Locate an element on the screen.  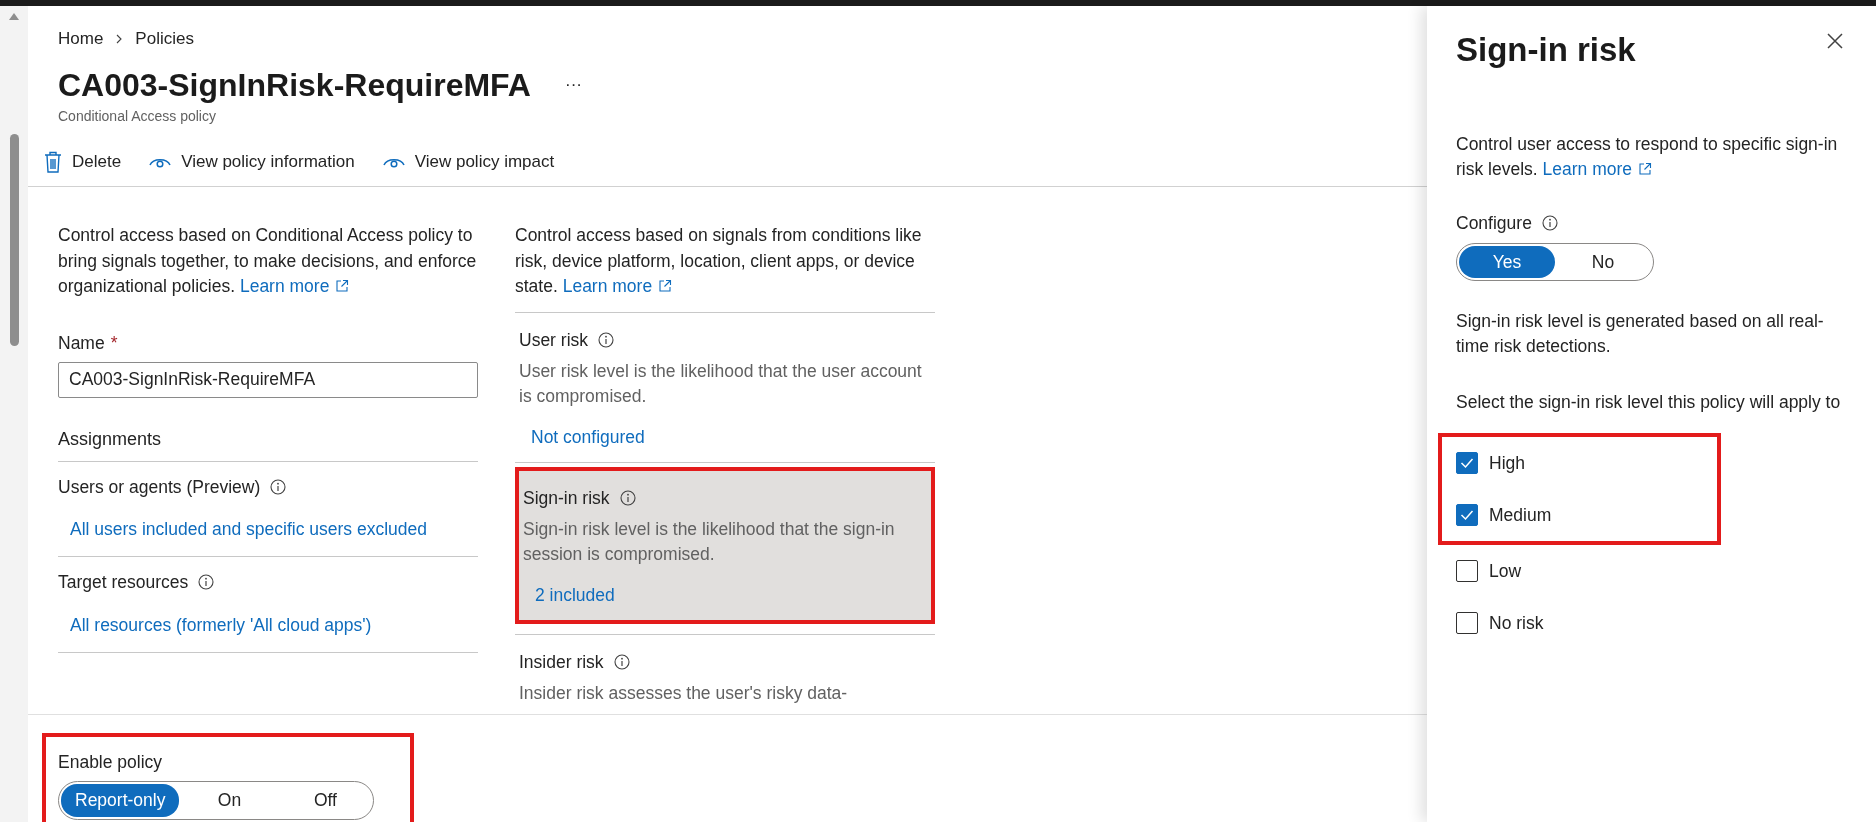
field-label: Enable policy is located at coordinates (111, 762).